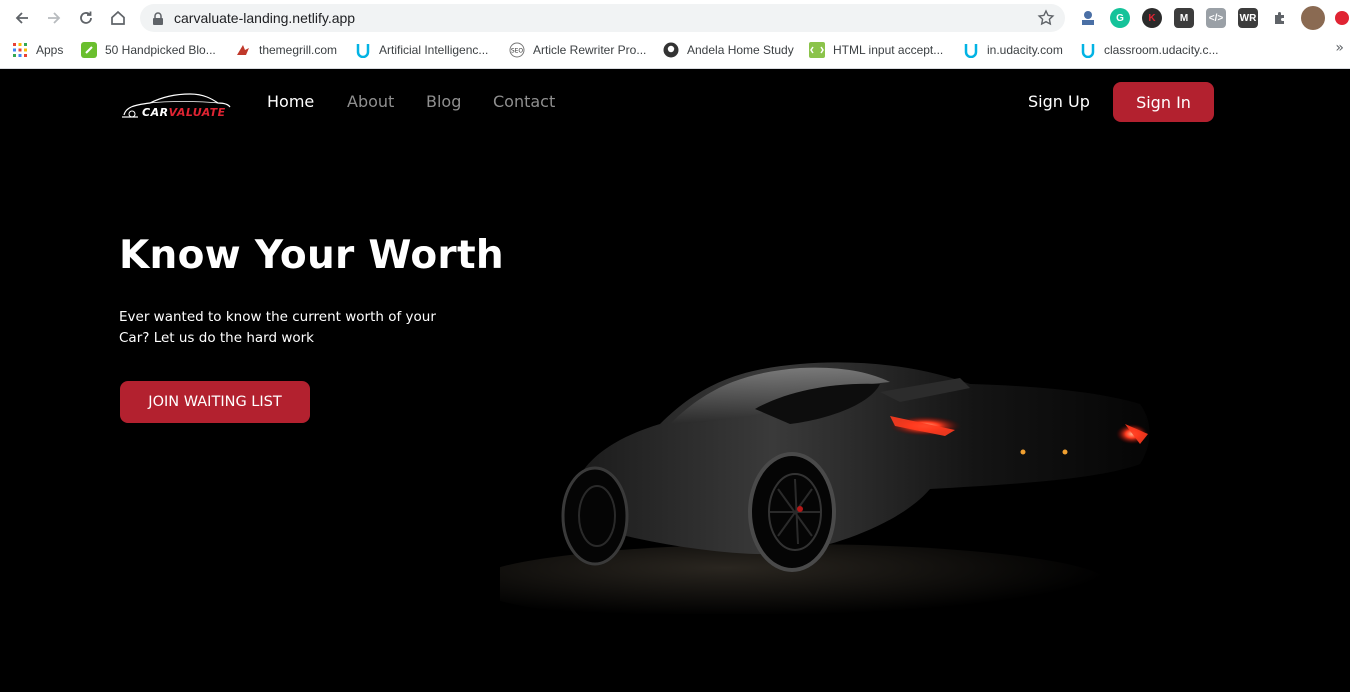  I want to click on logo-part-car: CAR, so click(155, 112).